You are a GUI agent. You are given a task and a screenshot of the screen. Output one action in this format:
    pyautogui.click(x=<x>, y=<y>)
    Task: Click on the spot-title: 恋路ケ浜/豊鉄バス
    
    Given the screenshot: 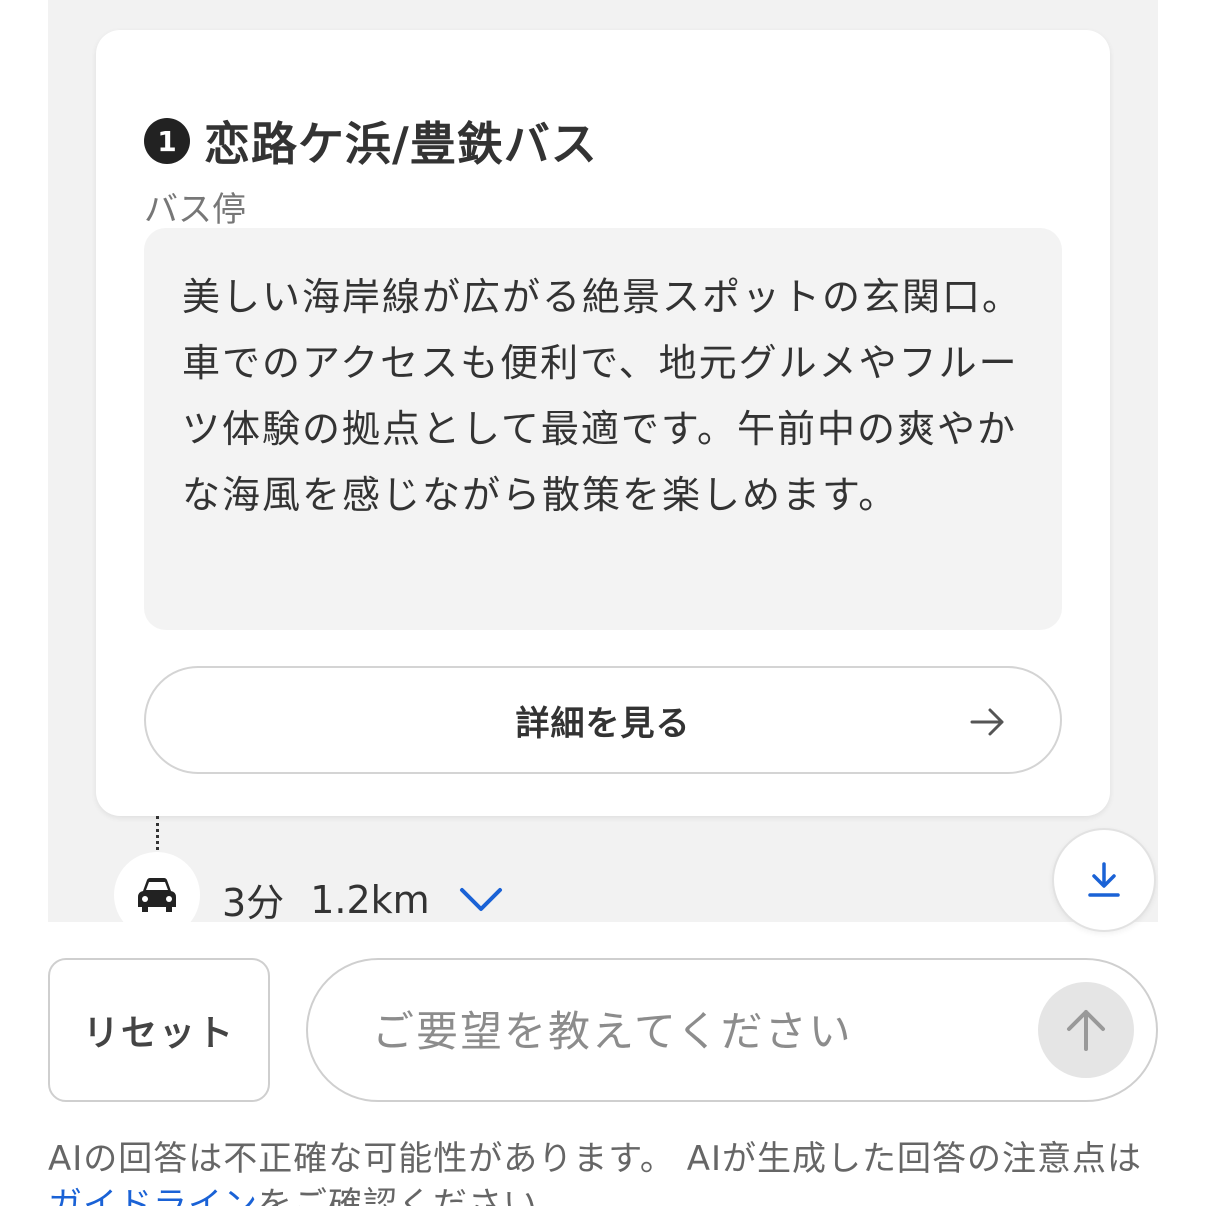 What is the action you would take?
    pyautogui.click(x=401, y=144)
    